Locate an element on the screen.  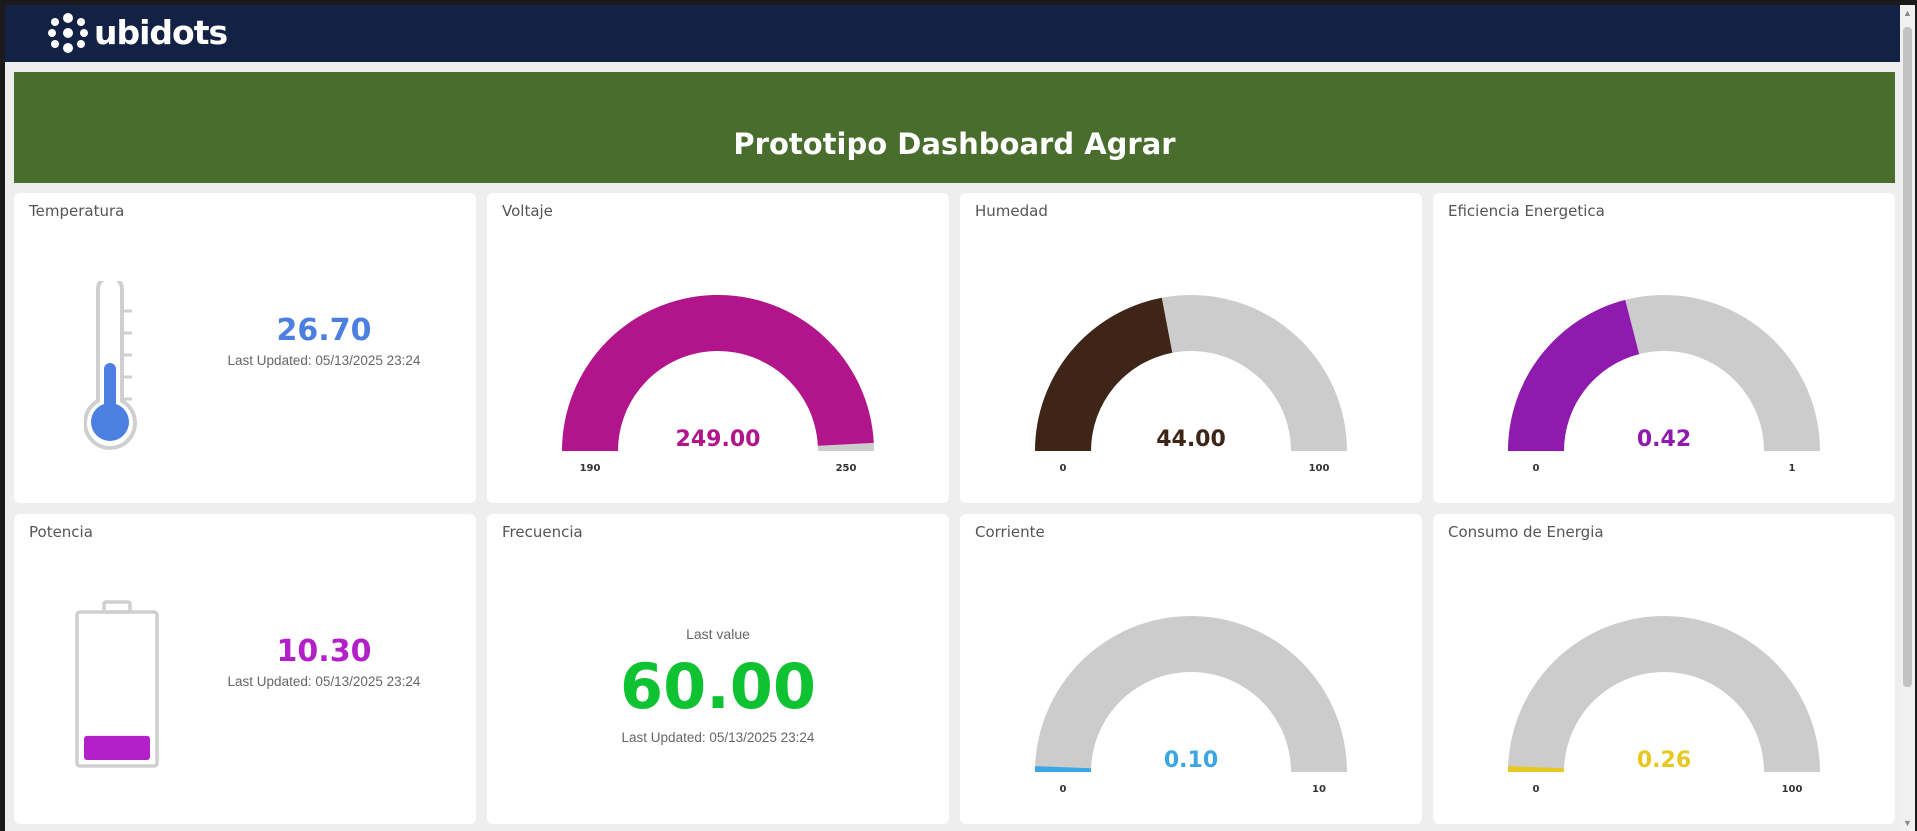
voltaje-gauge: 249.00 190 250 is located at coordinates (718, 384).